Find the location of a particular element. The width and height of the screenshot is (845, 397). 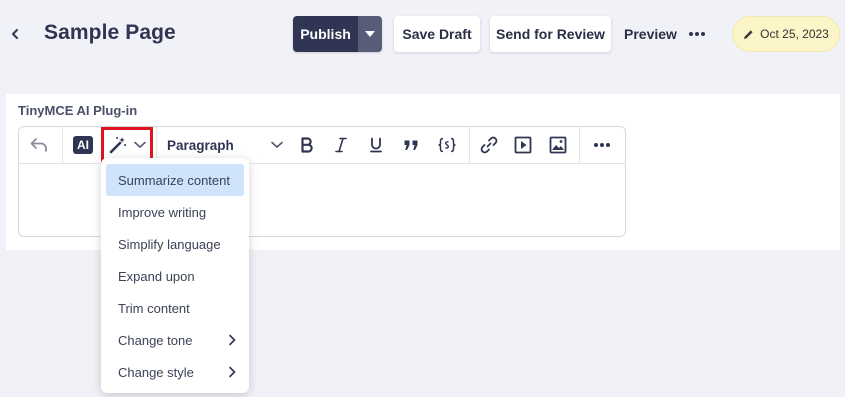

insert-link-button is located at coordinates (489, 145).